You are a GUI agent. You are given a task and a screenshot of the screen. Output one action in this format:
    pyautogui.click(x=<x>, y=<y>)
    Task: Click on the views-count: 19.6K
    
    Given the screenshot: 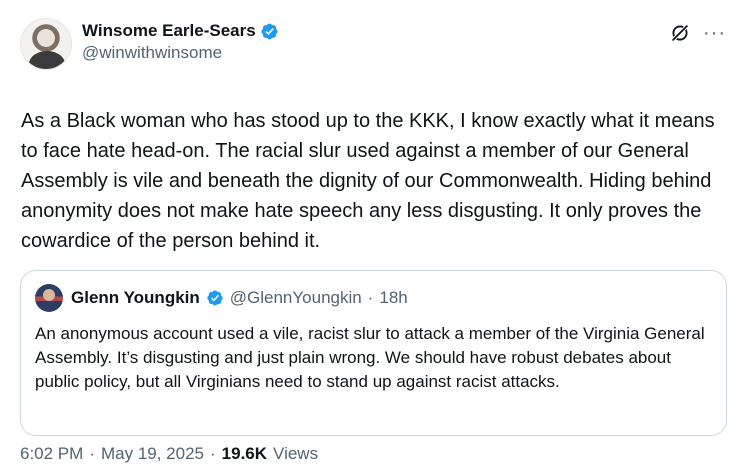 What is the action you would take?
    pyautogui.click(x=244, y=453)
    